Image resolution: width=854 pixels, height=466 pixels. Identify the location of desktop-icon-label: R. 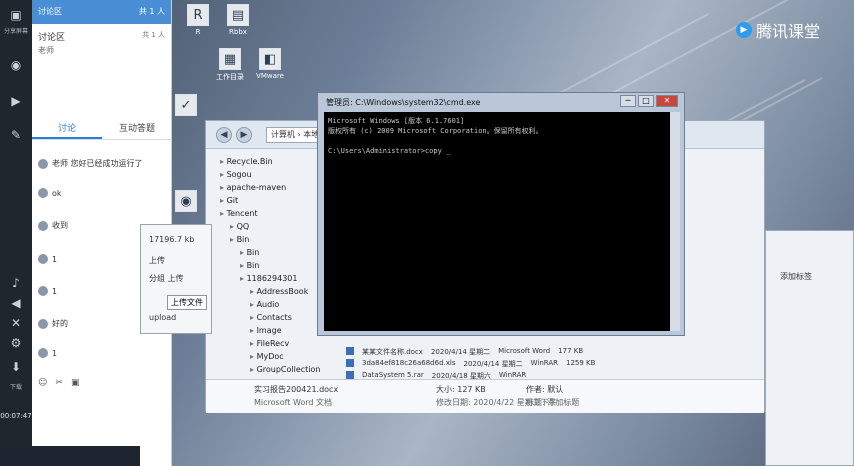
(198, 32).